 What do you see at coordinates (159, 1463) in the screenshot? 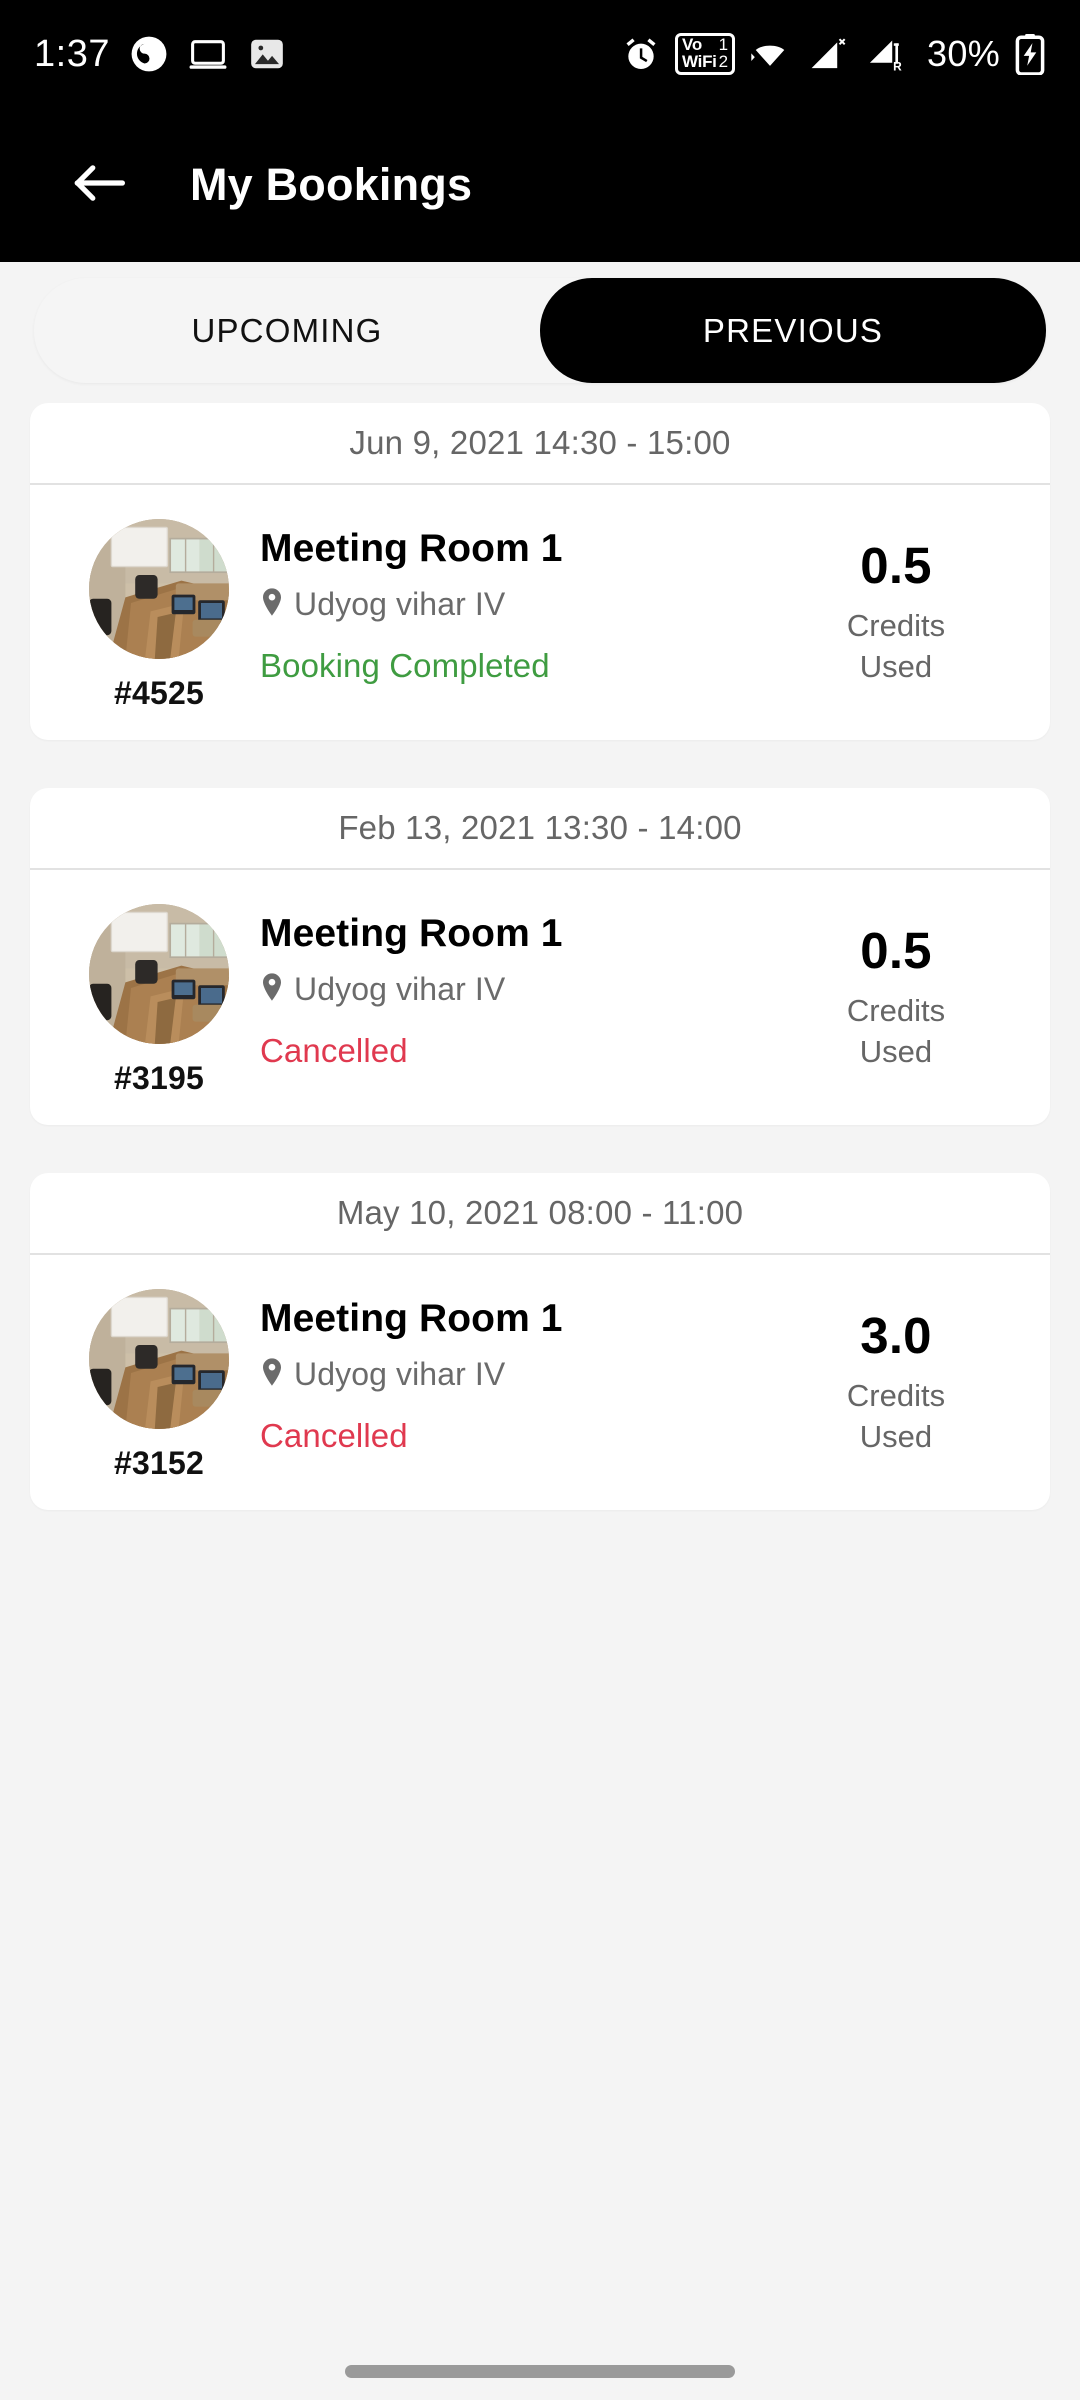
I see `booking-id: #3152` at bounding box center [159, 1463].